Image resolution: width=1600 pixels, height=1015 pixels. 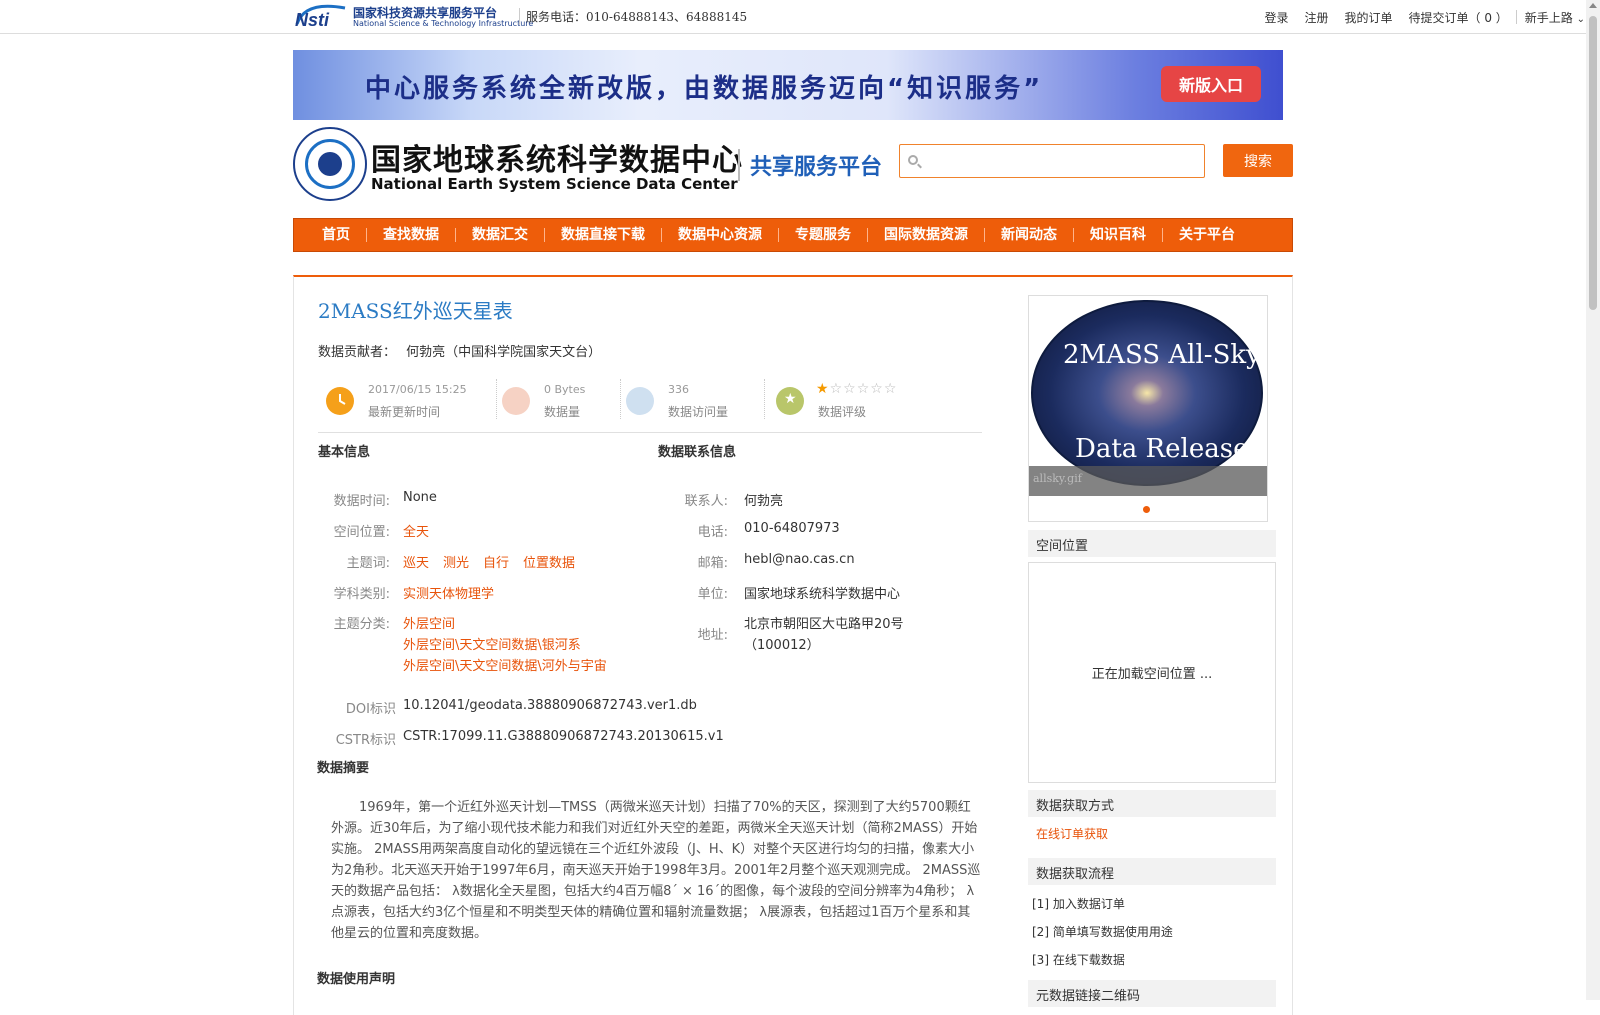 I want to click on usage-heading: 数据使用声明, so click(x=356, y=979).